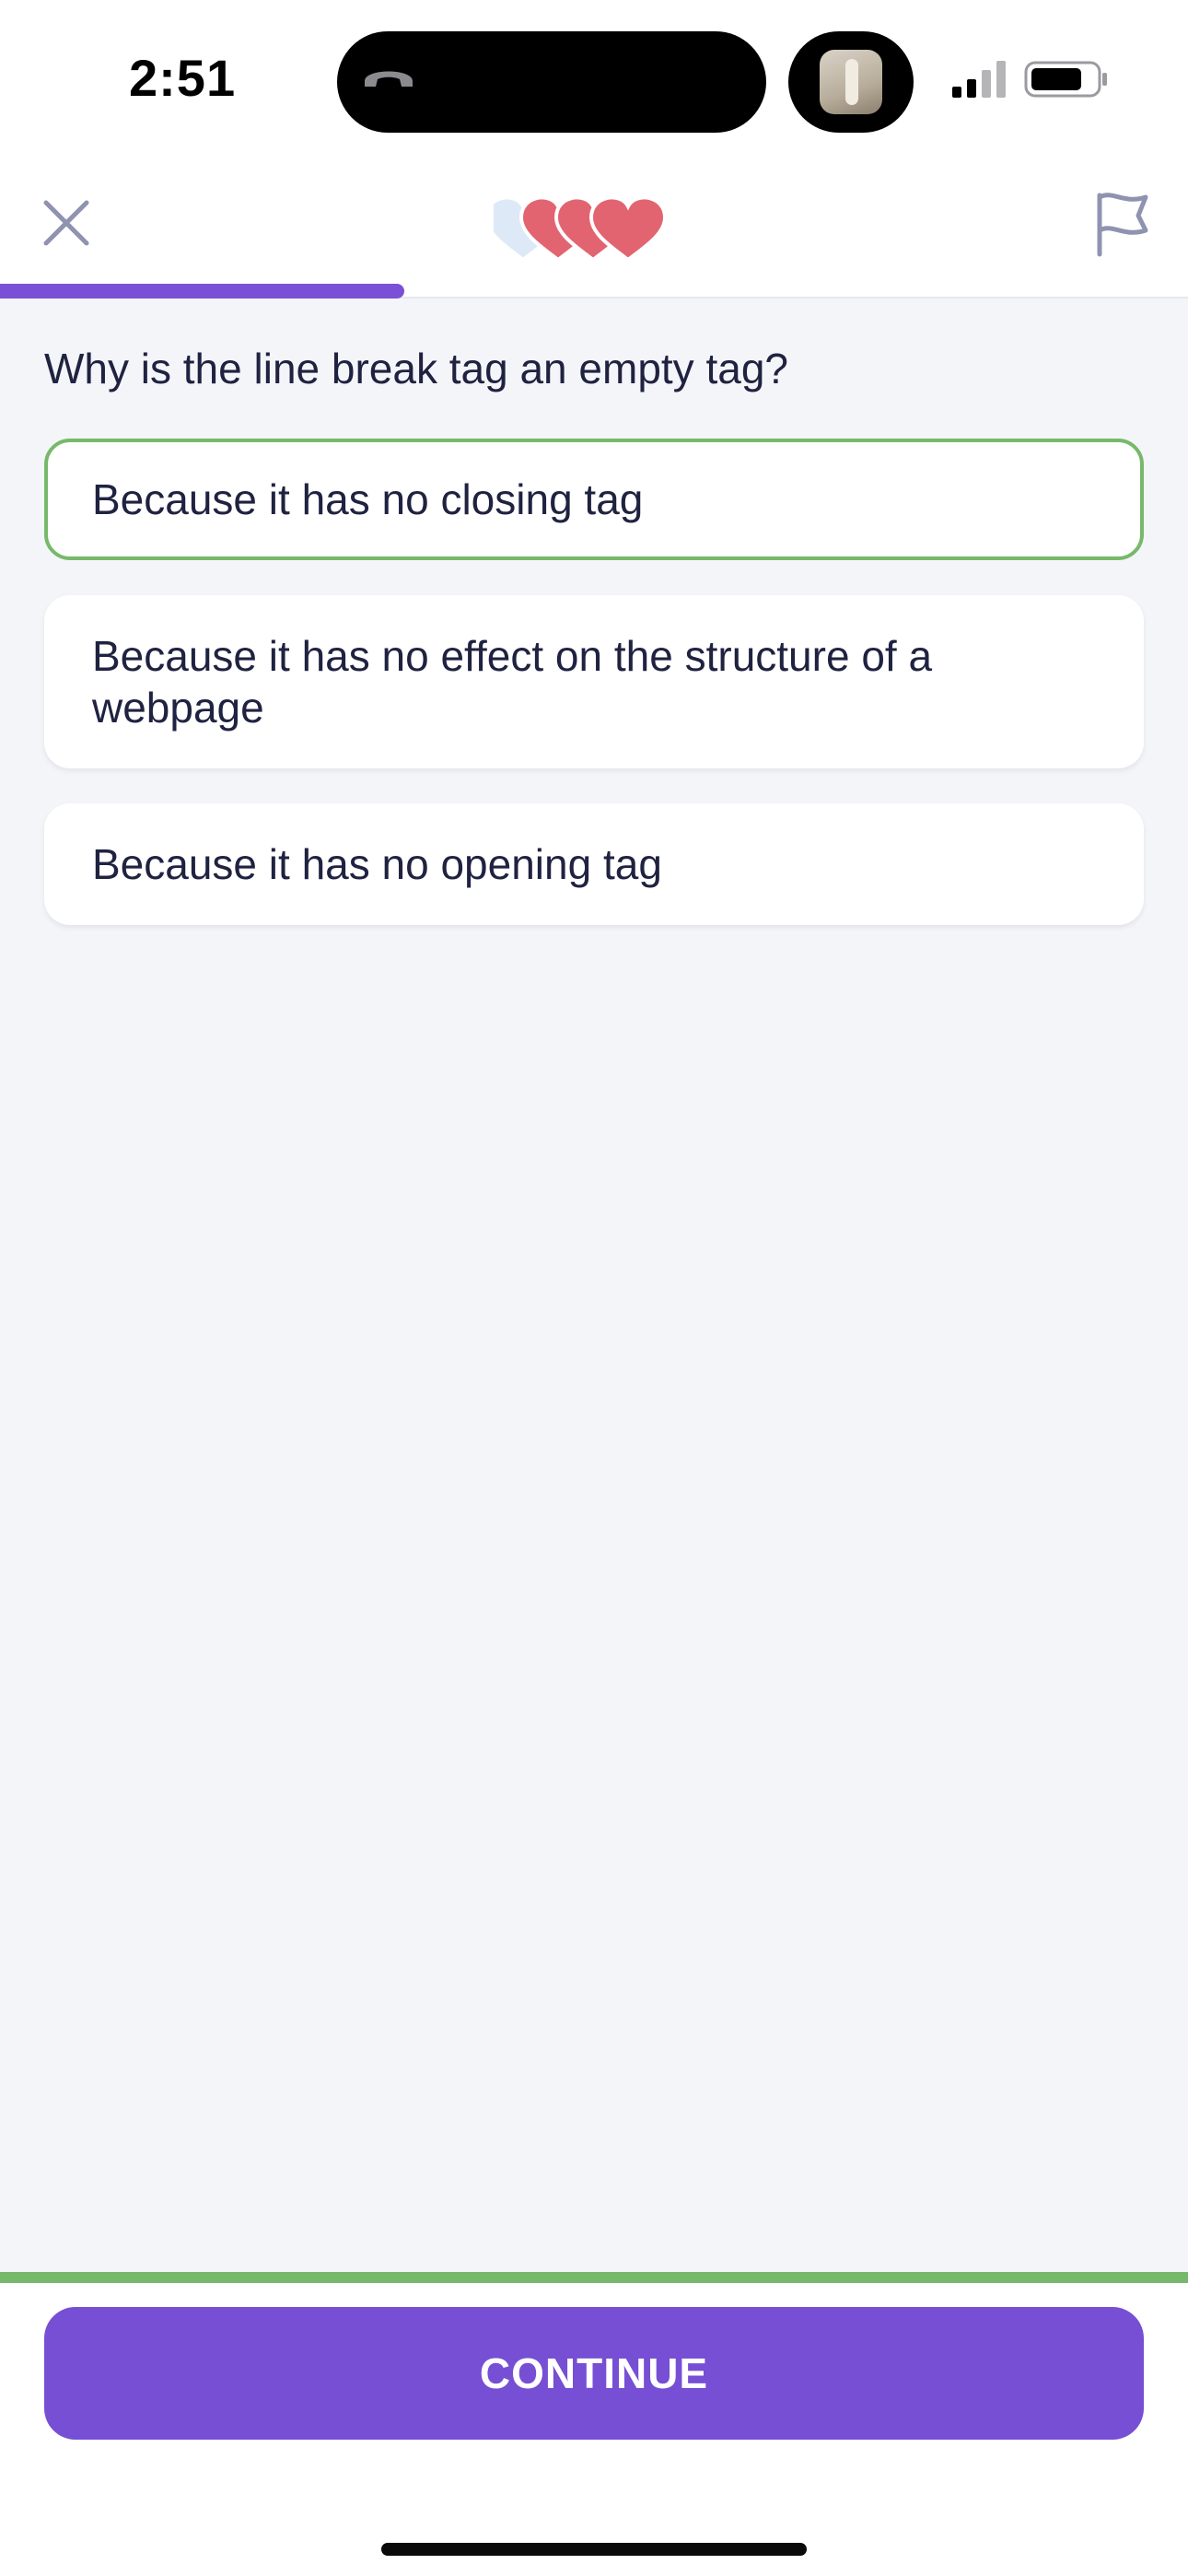 The image size is (1188, 2576). Describe the element at coordinates (551, 82) in the screenshot. I see `dynamic-island` at that location.